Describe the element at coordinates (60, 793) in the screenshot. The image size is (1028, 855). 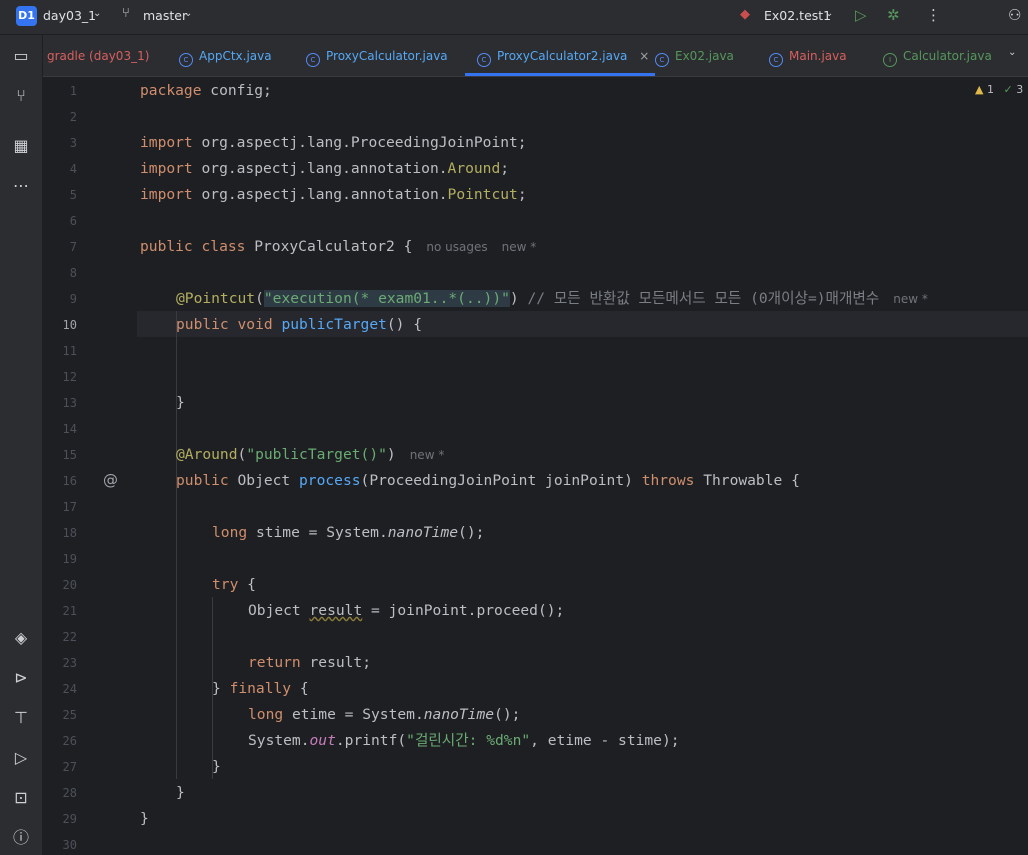
I see `line-number: 28` at that location.